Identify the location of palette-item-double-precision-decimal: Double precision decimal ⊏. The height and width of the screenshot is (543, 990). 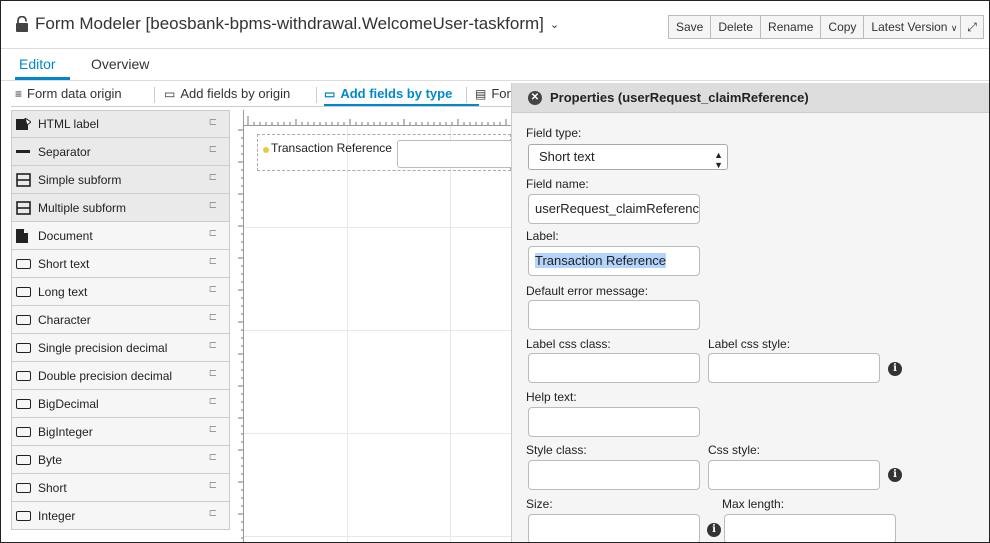
(120, 376).